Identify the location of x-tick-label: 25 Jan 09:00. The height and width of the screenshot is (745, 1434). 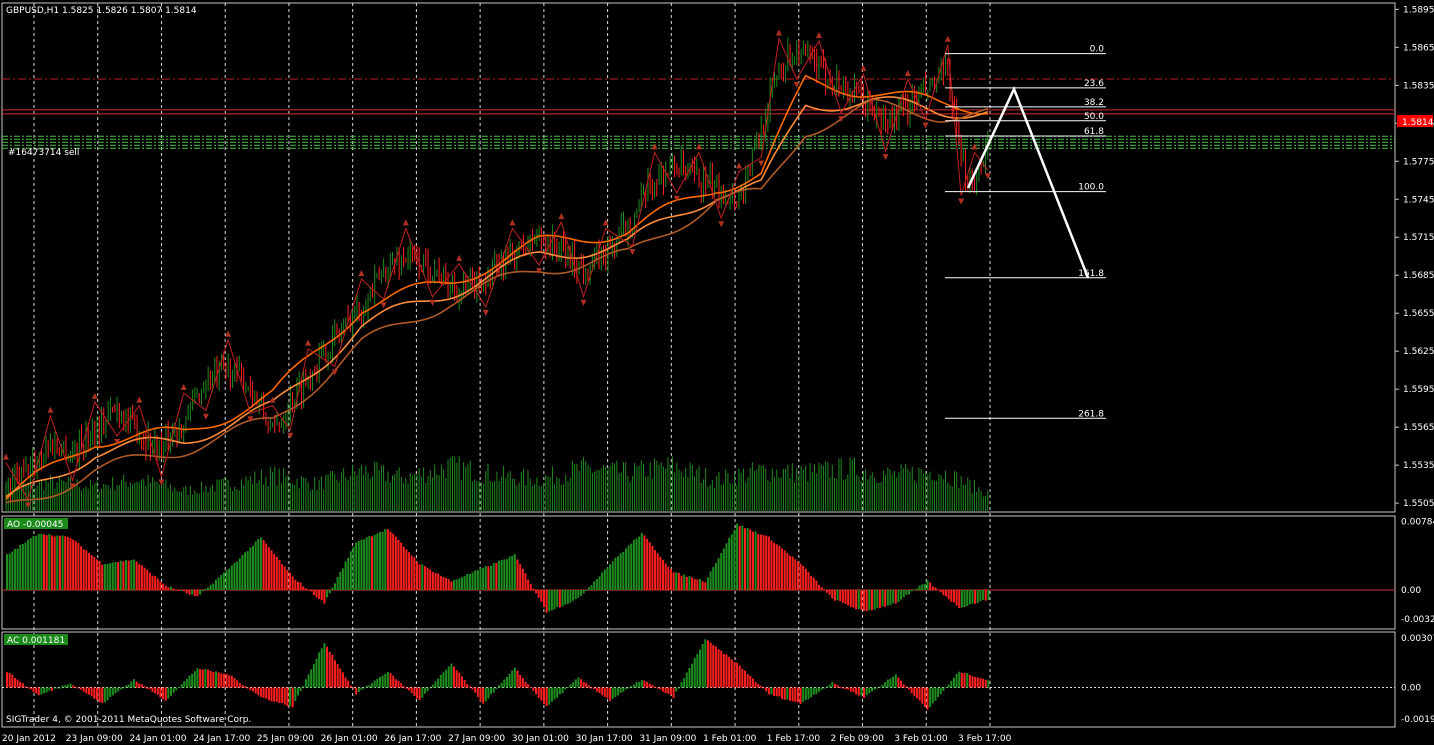
(285, 739).